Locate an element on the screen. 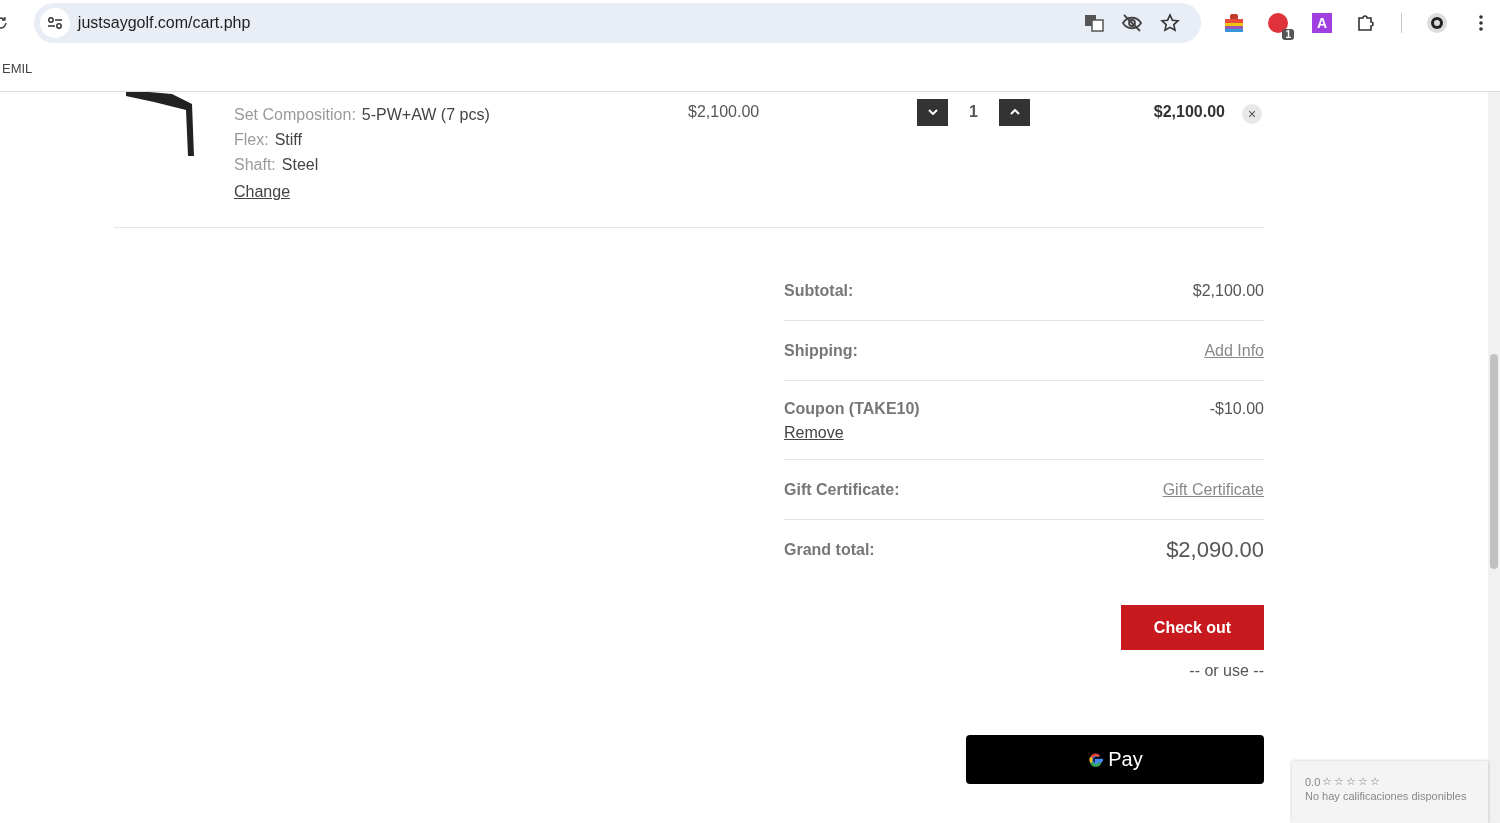 Image resolution: width=1500 pixels, height=823 pixels. rating-score: 0.0 is located at coordinates (1313, 781).